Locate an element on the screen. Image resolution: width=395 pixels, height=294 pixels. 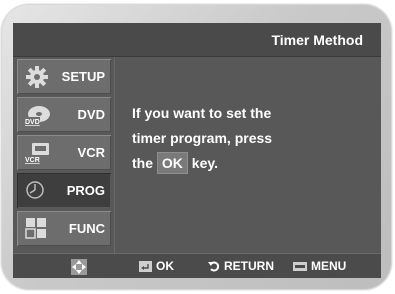
page-title: Timer Method is located at coordinates (317, 40).